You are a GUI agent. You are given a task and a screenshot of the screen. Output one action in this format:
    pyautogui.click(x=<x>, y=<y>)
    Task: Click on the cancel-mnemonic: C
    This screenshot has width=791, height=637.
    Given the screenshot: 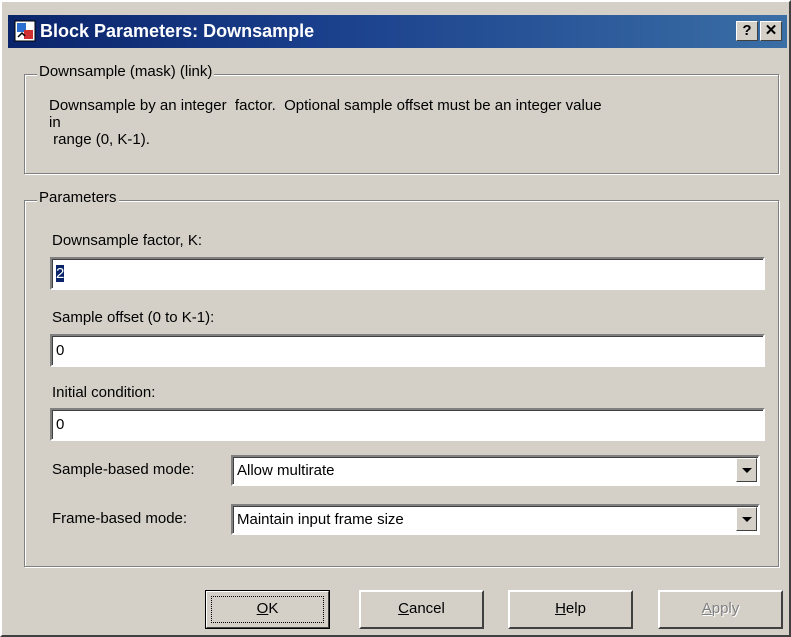 What is the action you would take?
    pyautogui.click(x=403, y=608)
    